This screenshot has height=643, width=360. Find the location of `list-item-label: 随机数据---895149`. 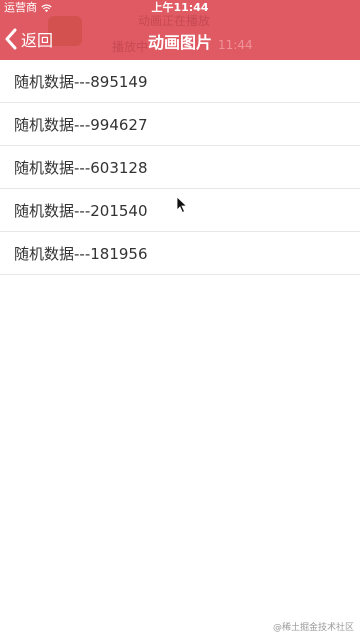

list-item-label: 随机数据---895149 is located at coordinates (81, 81).